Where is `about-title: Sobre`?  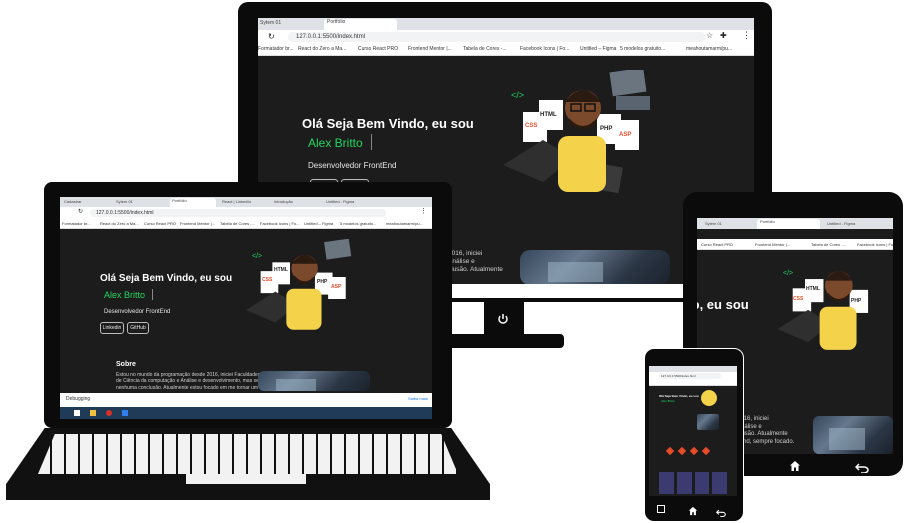 about-title: Sobre is located at coordinates (126, 364).